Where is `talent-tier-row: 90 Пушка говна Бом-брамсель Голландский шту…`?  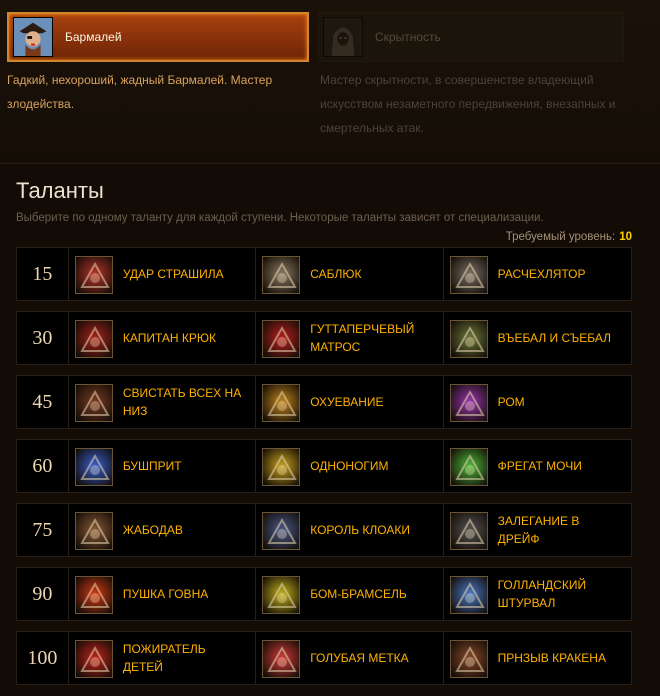 talent-tier-row: 90 Пушка говна Бом-брамсель Голландский шту… is located at coordinates (324, 594).